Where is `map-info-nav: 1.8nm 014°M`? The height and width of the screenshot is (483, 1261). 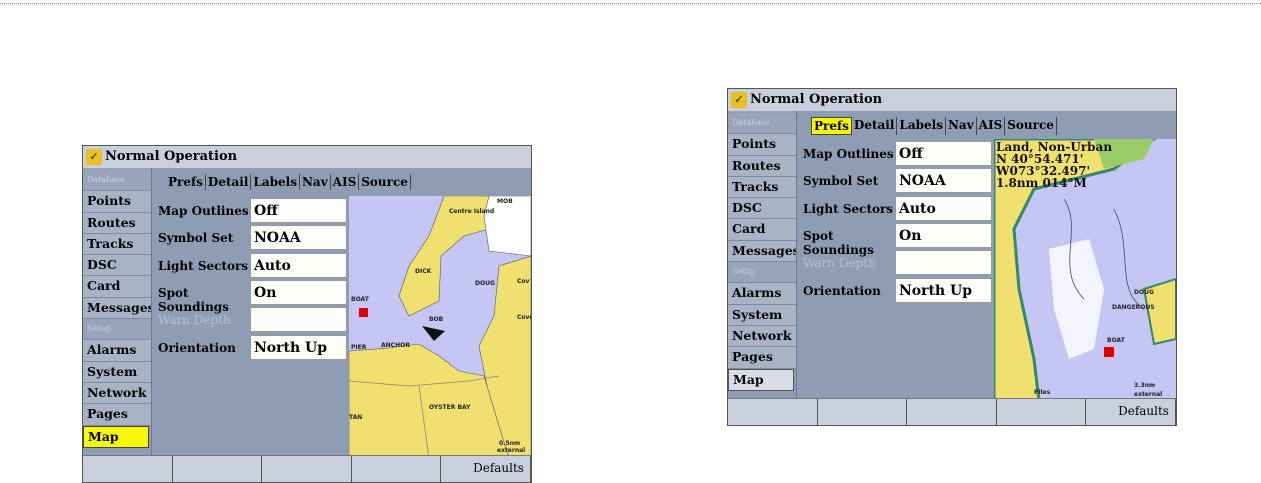
map-info-nav: 1.8nm 014°M is located at coordinates (1054, 183).